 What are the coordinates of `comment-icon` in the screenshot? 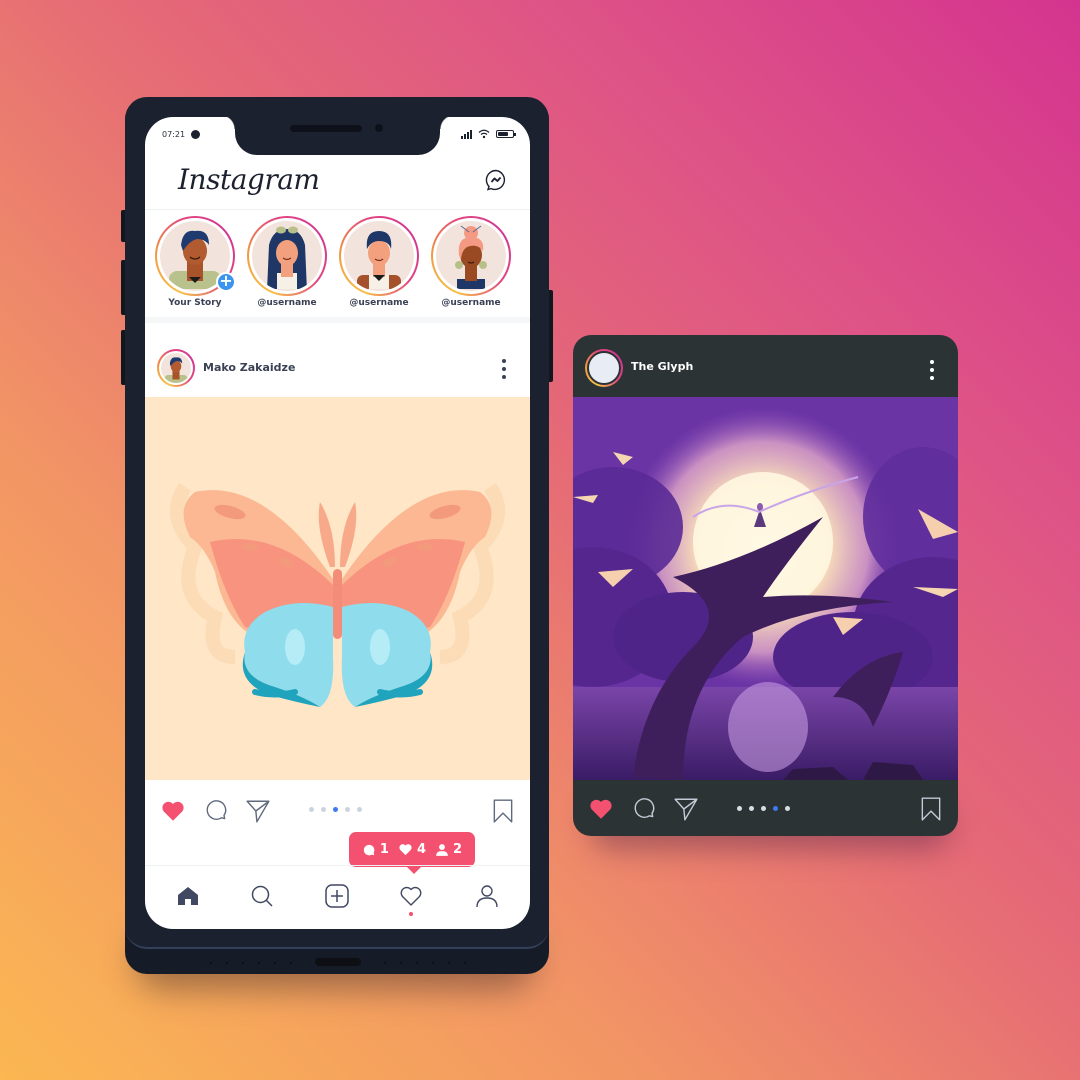 It's located at (644, 808).